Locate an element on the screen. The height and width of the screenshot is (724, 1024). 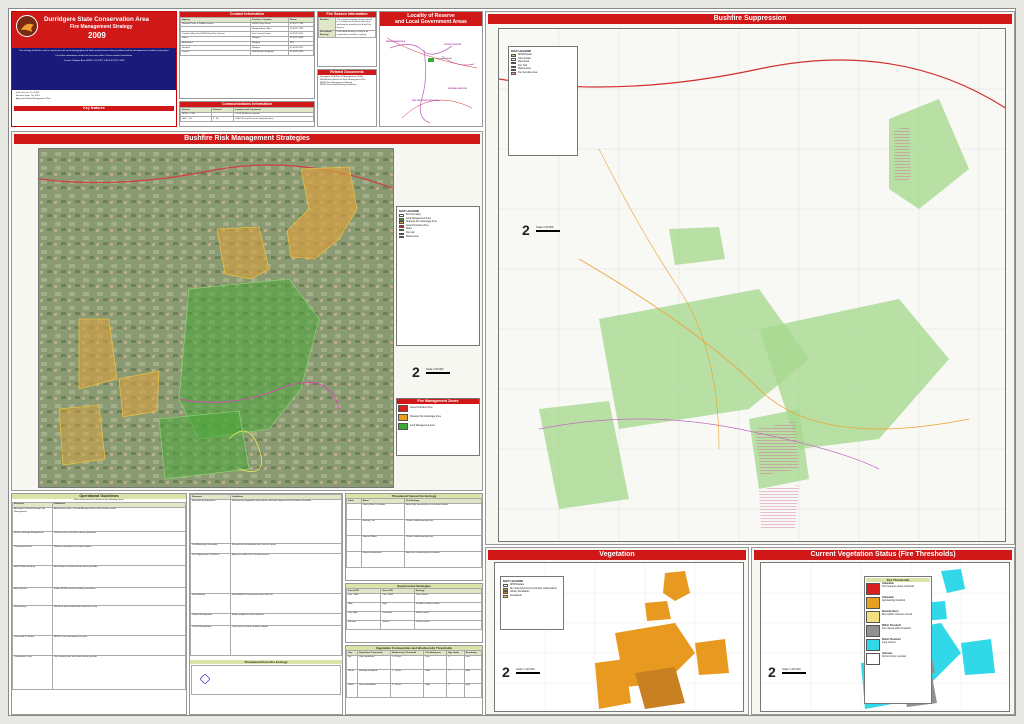
table-row: Shrub Shrubby woodland 7 - 30 yrs Mod 7 Mod is located at coordinates (414, 676).